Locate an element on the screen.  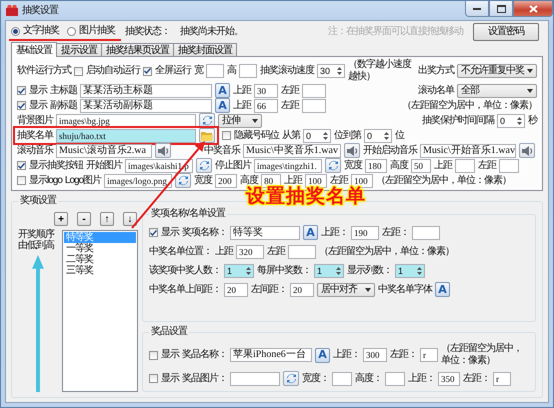
text-field: 30 is located at coordinates (266, 91).